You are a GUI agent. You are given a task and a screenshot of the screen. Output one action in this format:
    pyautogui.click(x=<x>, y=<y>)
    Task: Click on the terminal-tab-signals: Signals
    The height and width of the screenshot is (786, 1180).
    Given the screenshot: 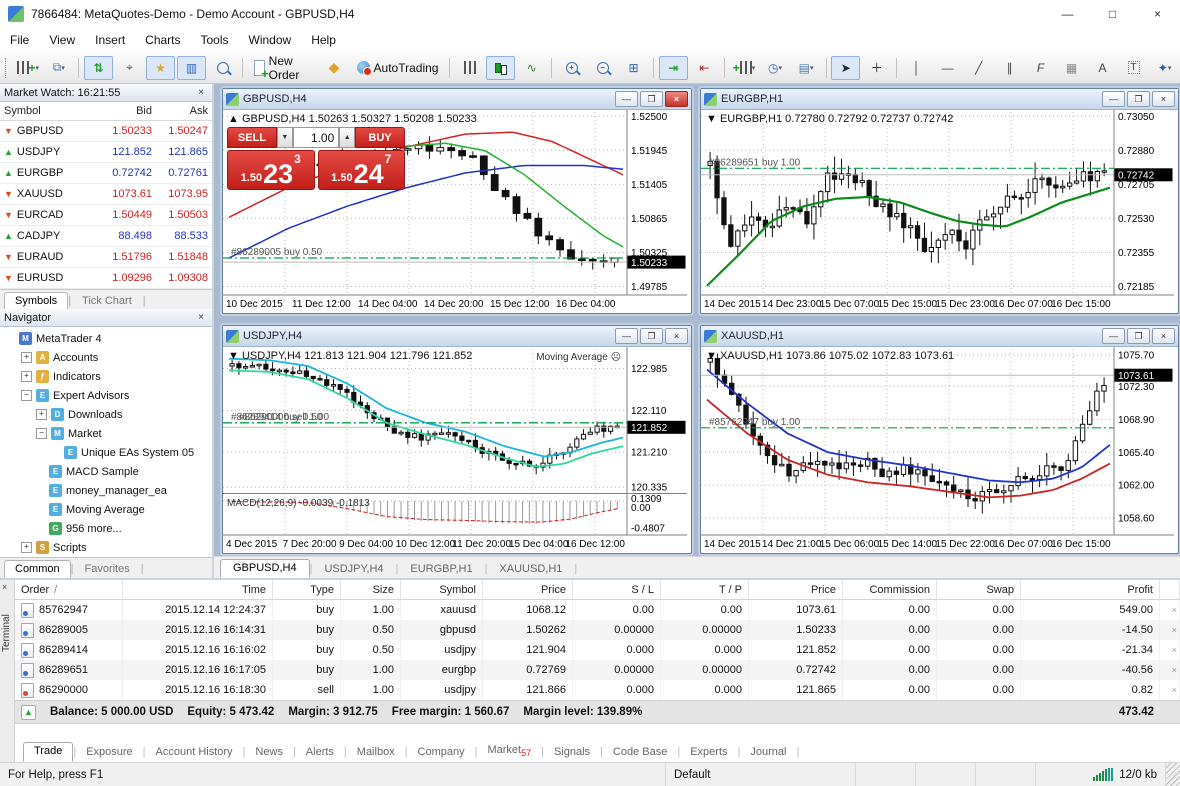 What is the action you would take?
    pyautogui.click(x=572, y=753)
    